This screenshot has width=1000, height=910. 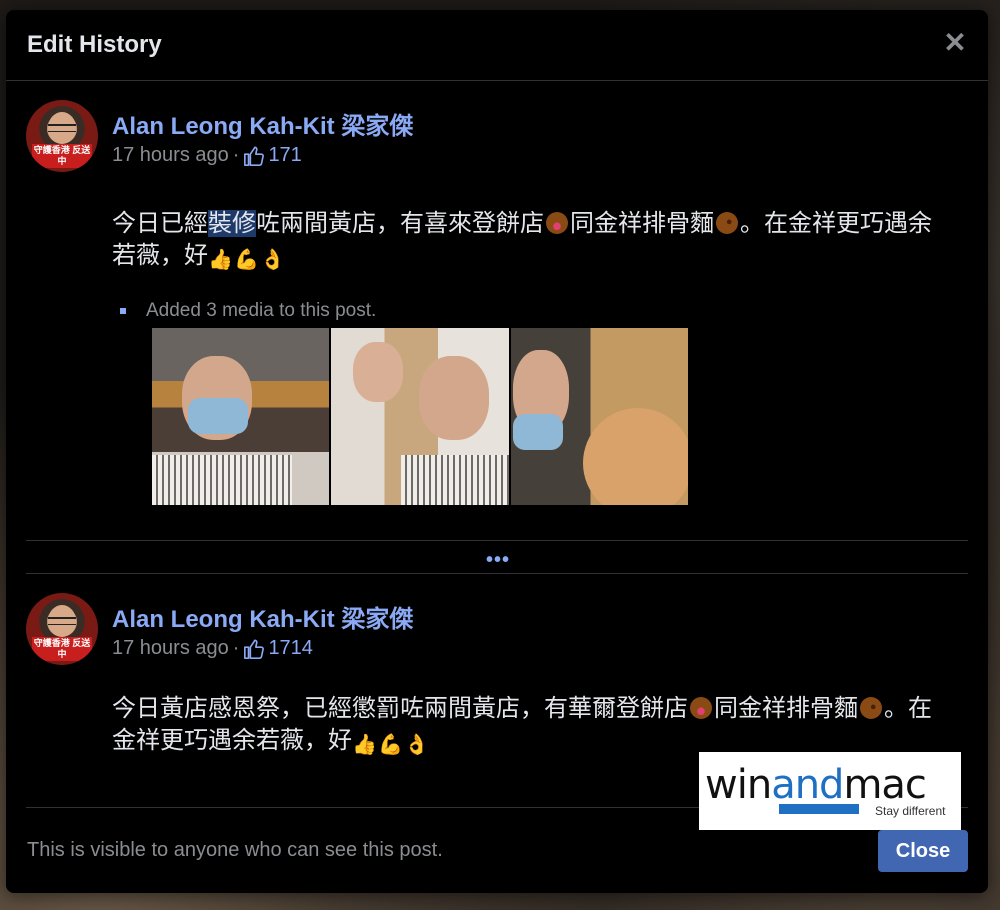 What do you see at coordinates (807, 785) in the screenshot?
I see `watermark-and: and` at bounding box center [807, 785].